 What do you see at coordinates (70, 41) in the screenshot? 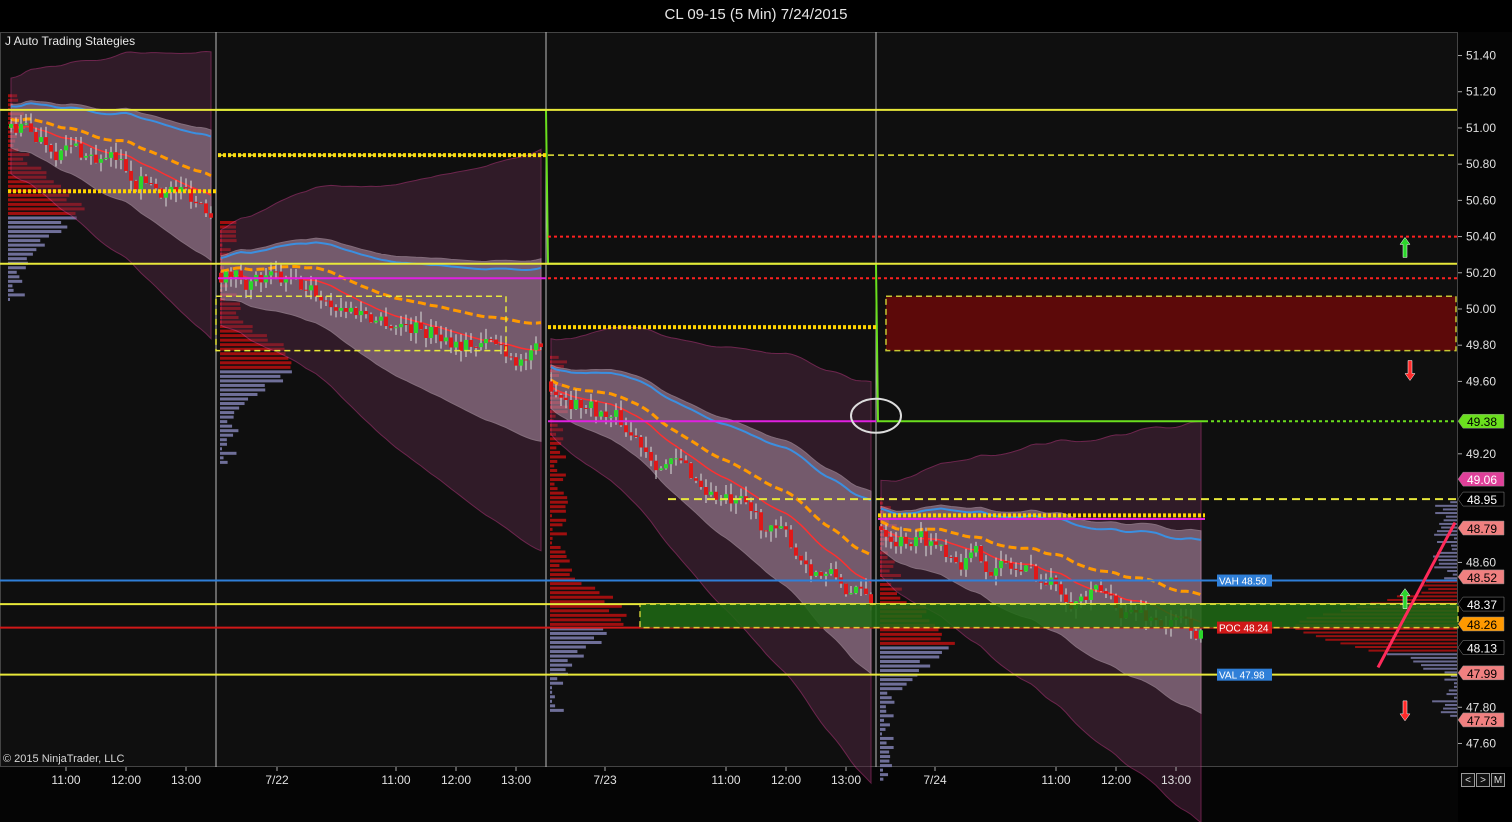
I see `strategy-label: J Auto Trading Stategies` at bounding box center [70, 41].